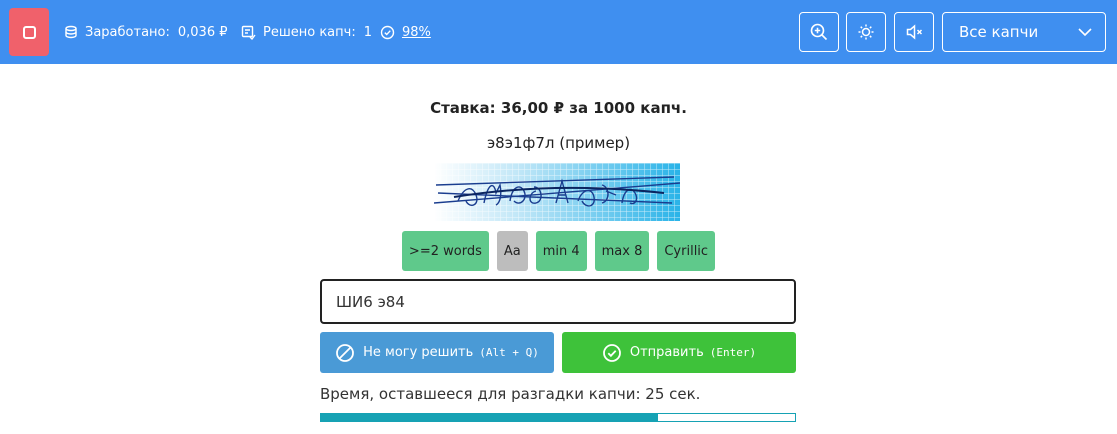 The height and width of the screenshot is (434, 1117). Describe the element at coordinates (561, 251) in the screenshot. I see `tag-min-length: min 4` at that location.